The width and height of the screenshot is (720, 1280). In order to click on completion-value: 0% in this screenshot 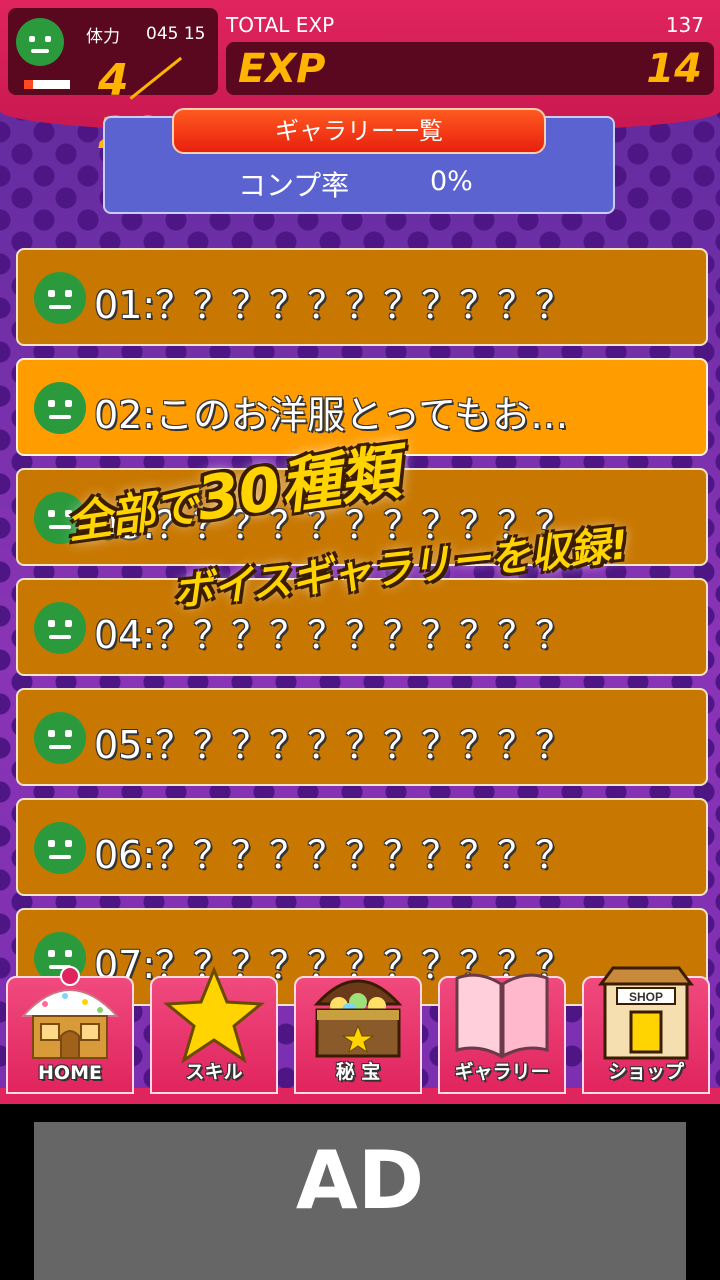, I will do `click(451, 181)`.